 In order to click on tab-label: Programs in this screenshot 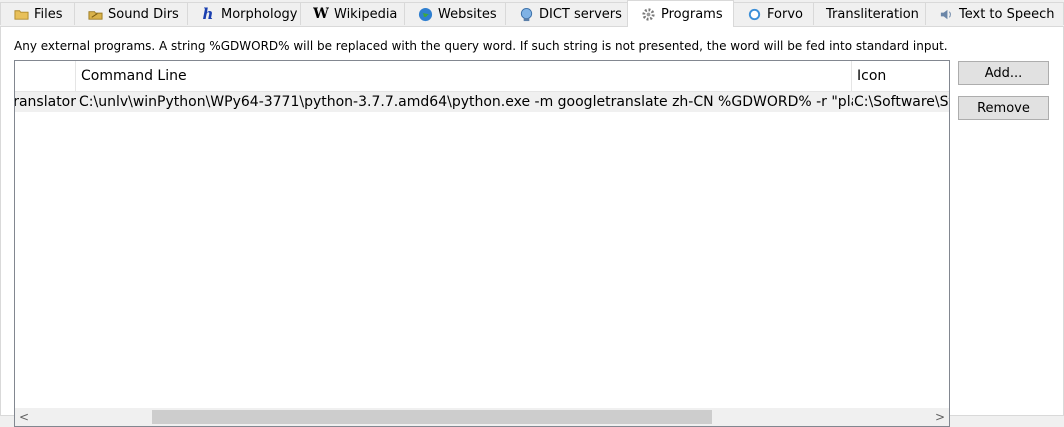, I will do `click(692, 14)`.